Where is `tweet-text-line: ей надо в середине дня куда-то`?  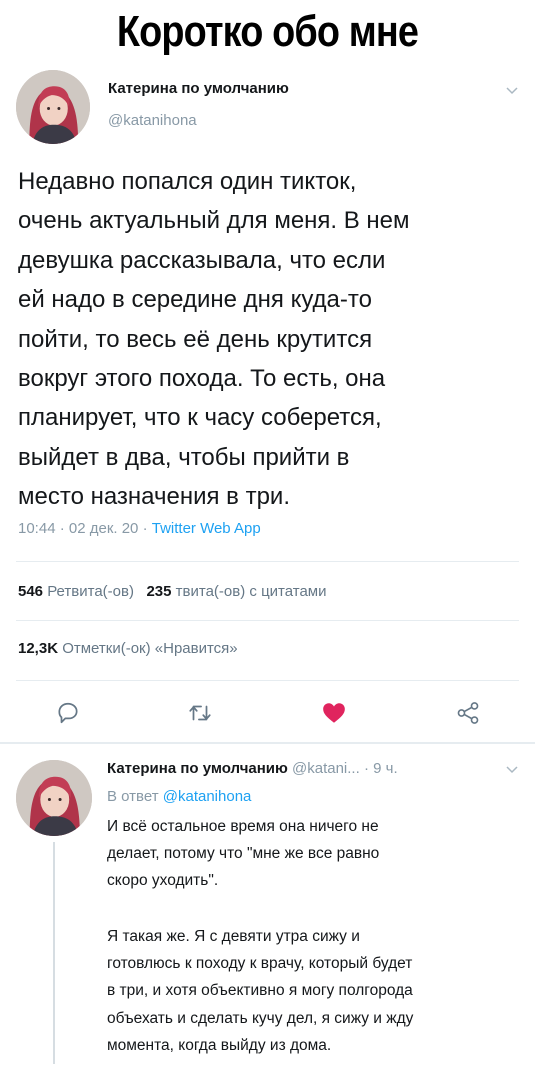
tweet-text-line: ей надо в середине дня куда-то is located at coordinates (195, 300).